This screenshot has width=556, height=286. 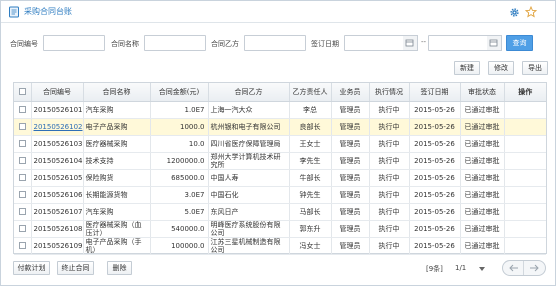 What do you see at coordinates (482, 269) in the screenshot?
I see `chevron-down-icon` at bounding box center [482, 269].